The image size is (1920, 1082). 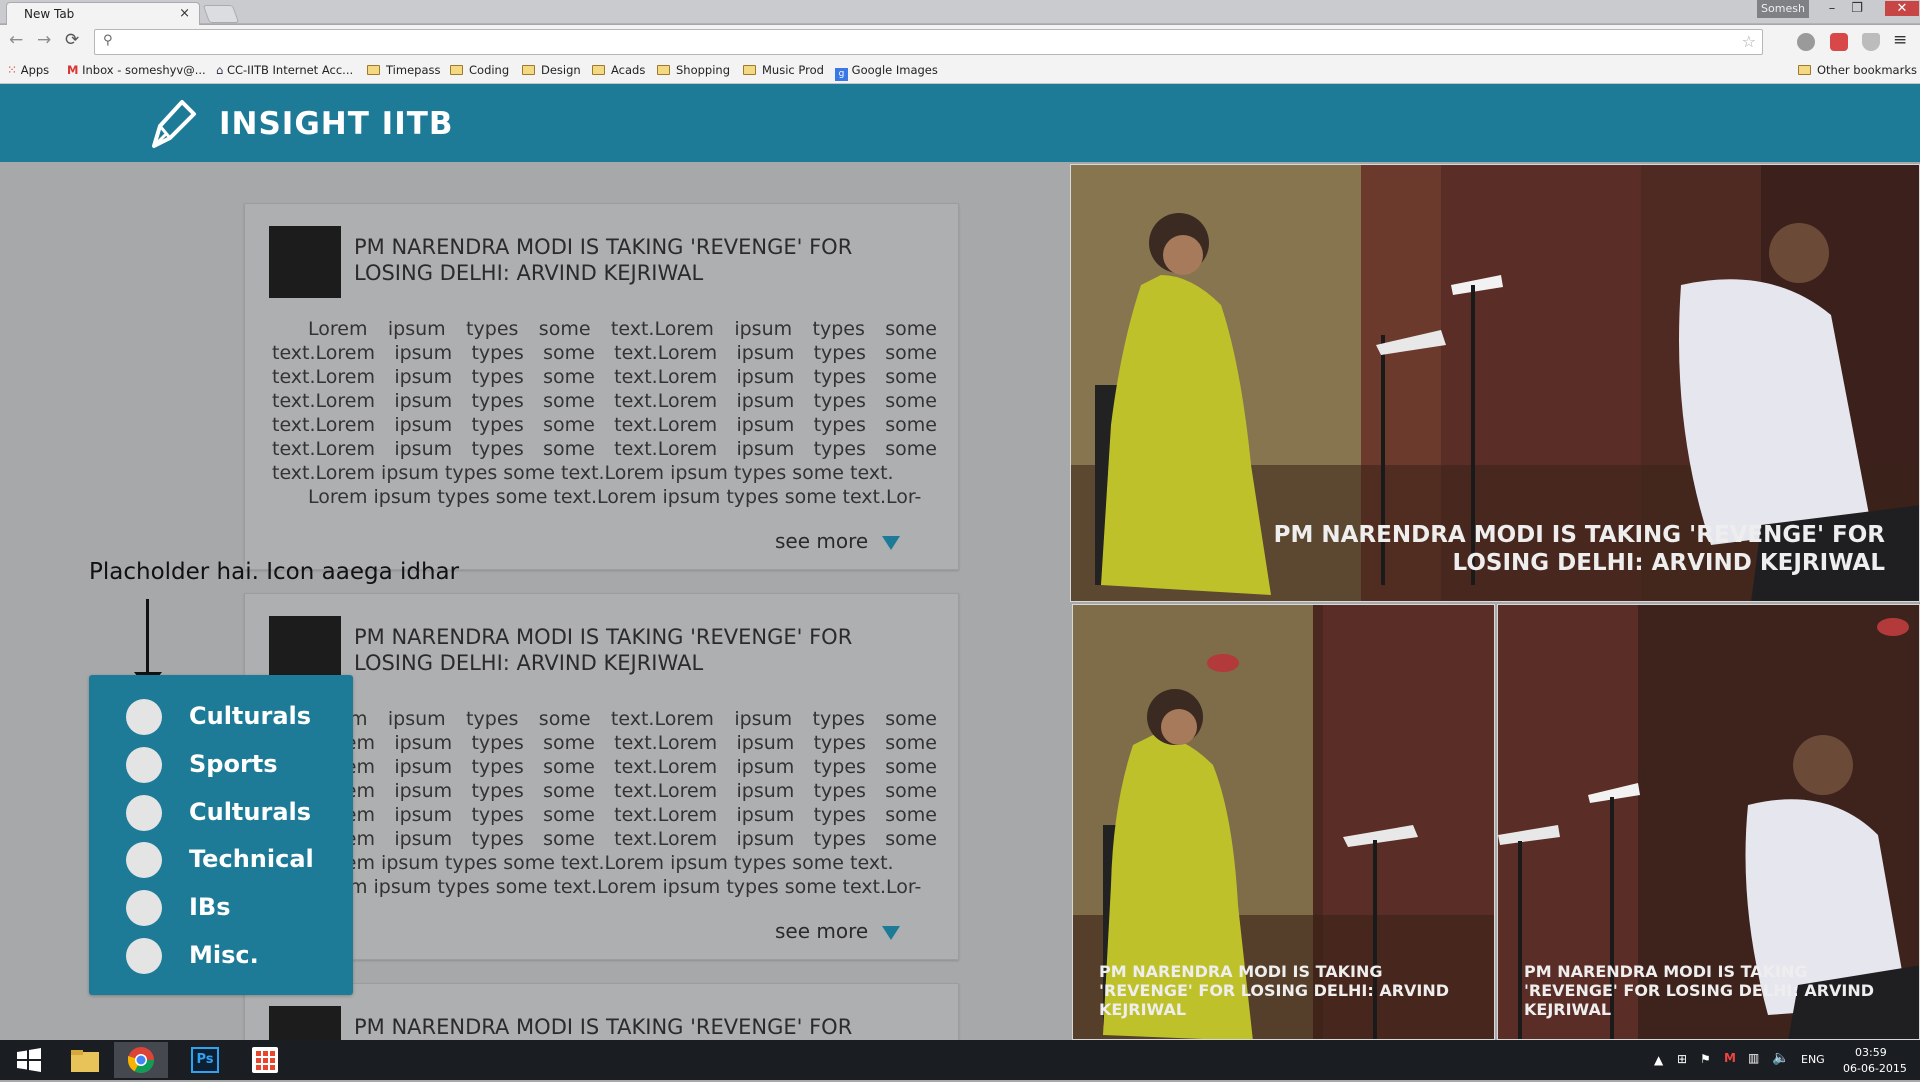 What do you see at coordinates (12, 70) in the screenshot?
I see `apps-grid-icon: ⁙` at bounding box center [12, 70].